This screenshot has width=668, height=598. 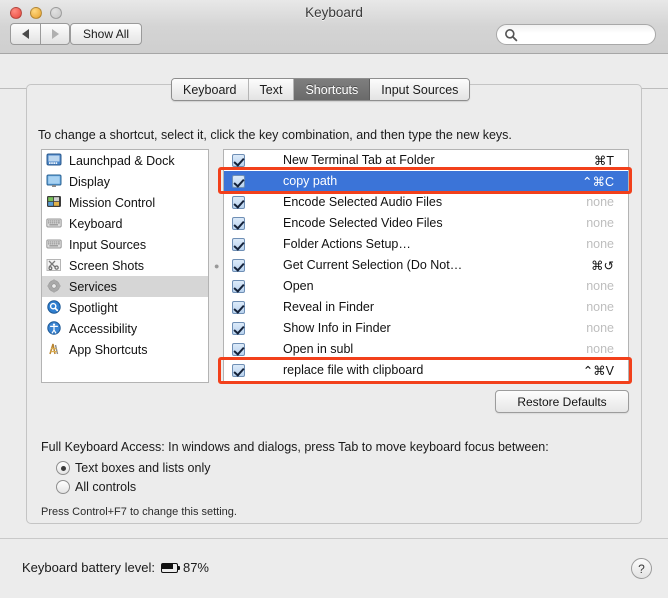 I want to click on navigation-buttons, so click(x=40, y=34).